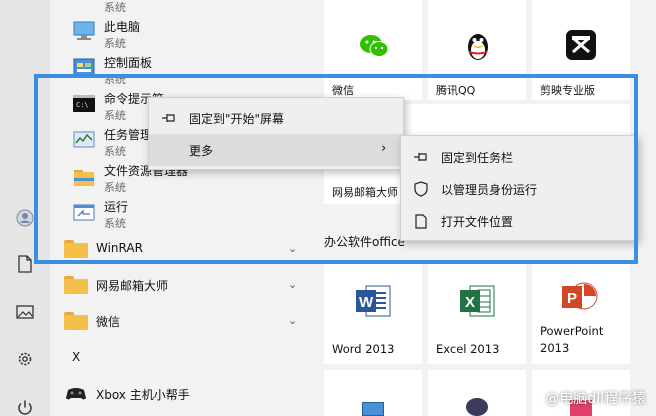 Image resolution: width=656 pixels, height=416 pixels. What do you see at coordinates (76, 395) in the screenshot?
I see `xbox-controller-icon` at bounding box center [76, 395].